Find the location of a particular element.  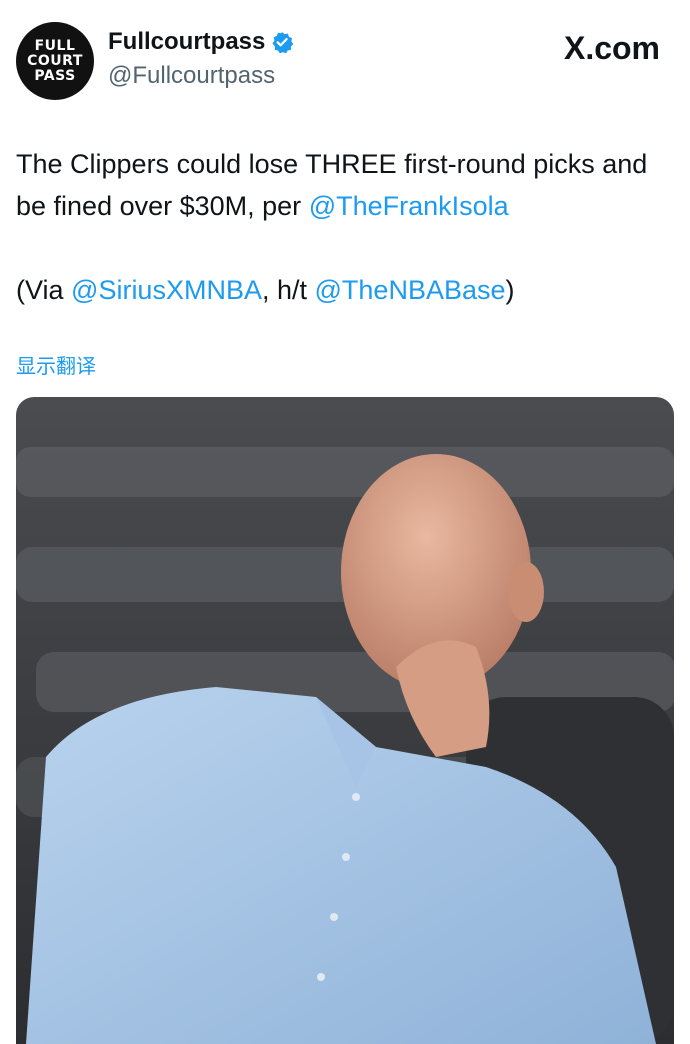

avatar-line: FULL is located at coordinates (55, 45).